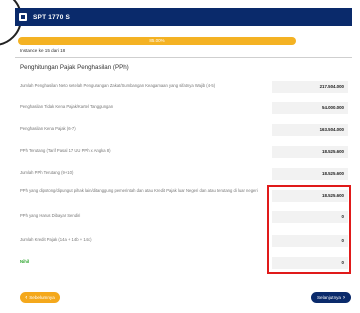 This screenshot has width=360, height=313. I want to click on section-title: Penghitungan Pajak Penghasilan (PPh), so click(74, 67).